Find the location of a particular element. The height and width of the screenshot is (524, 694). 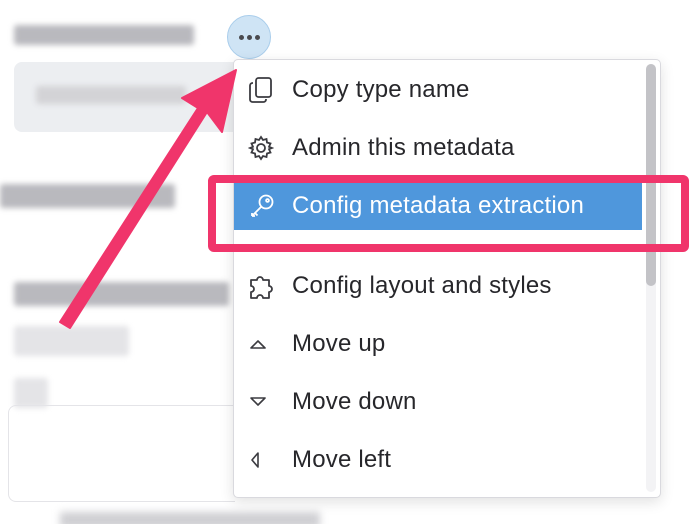

gear-icon is located at coordinates (263, 148).